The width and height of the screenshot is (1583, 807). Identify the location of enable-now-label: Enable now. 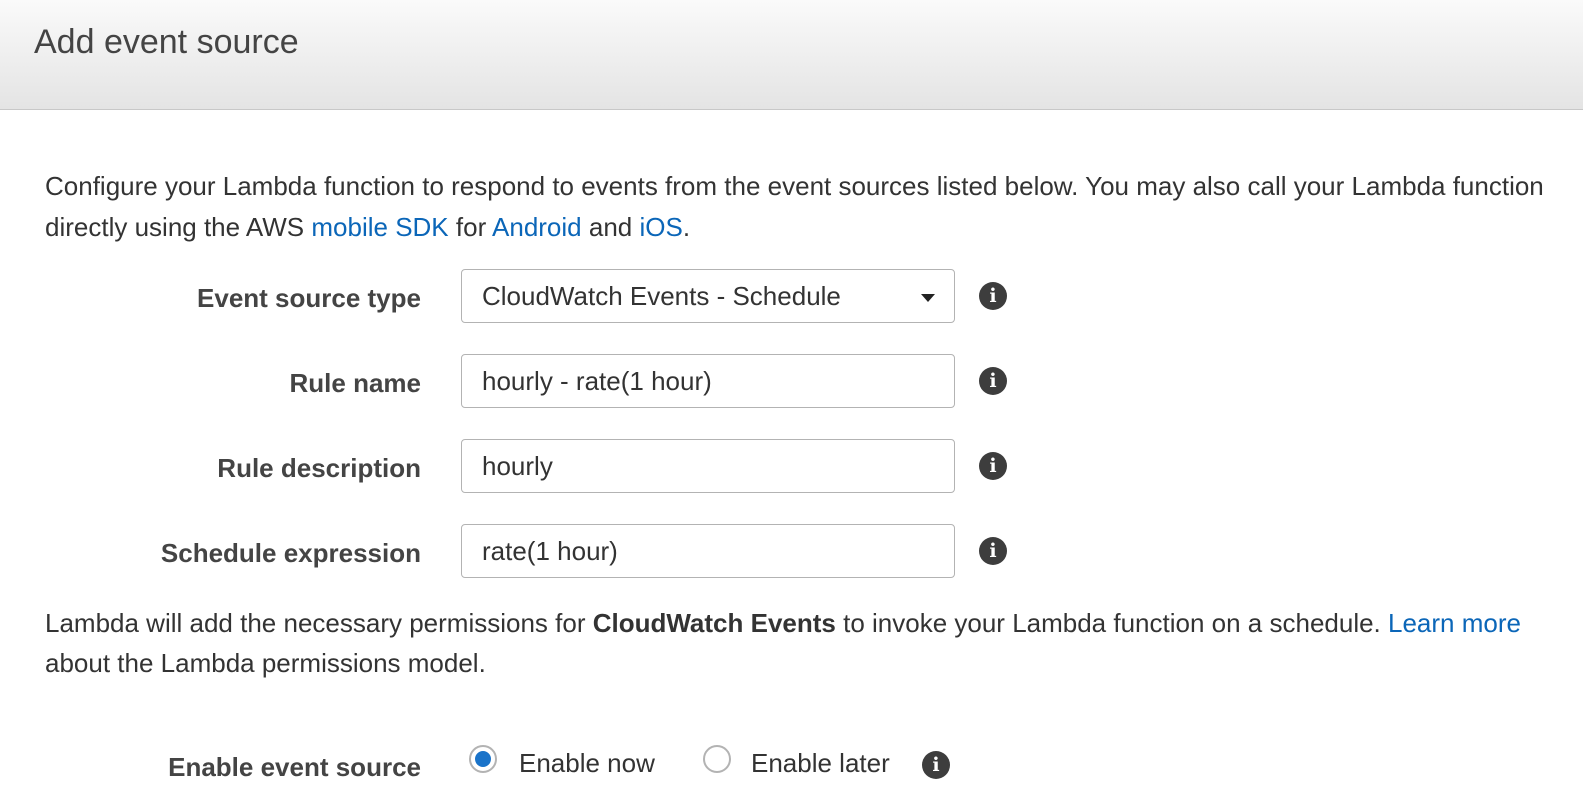
(587, 763).